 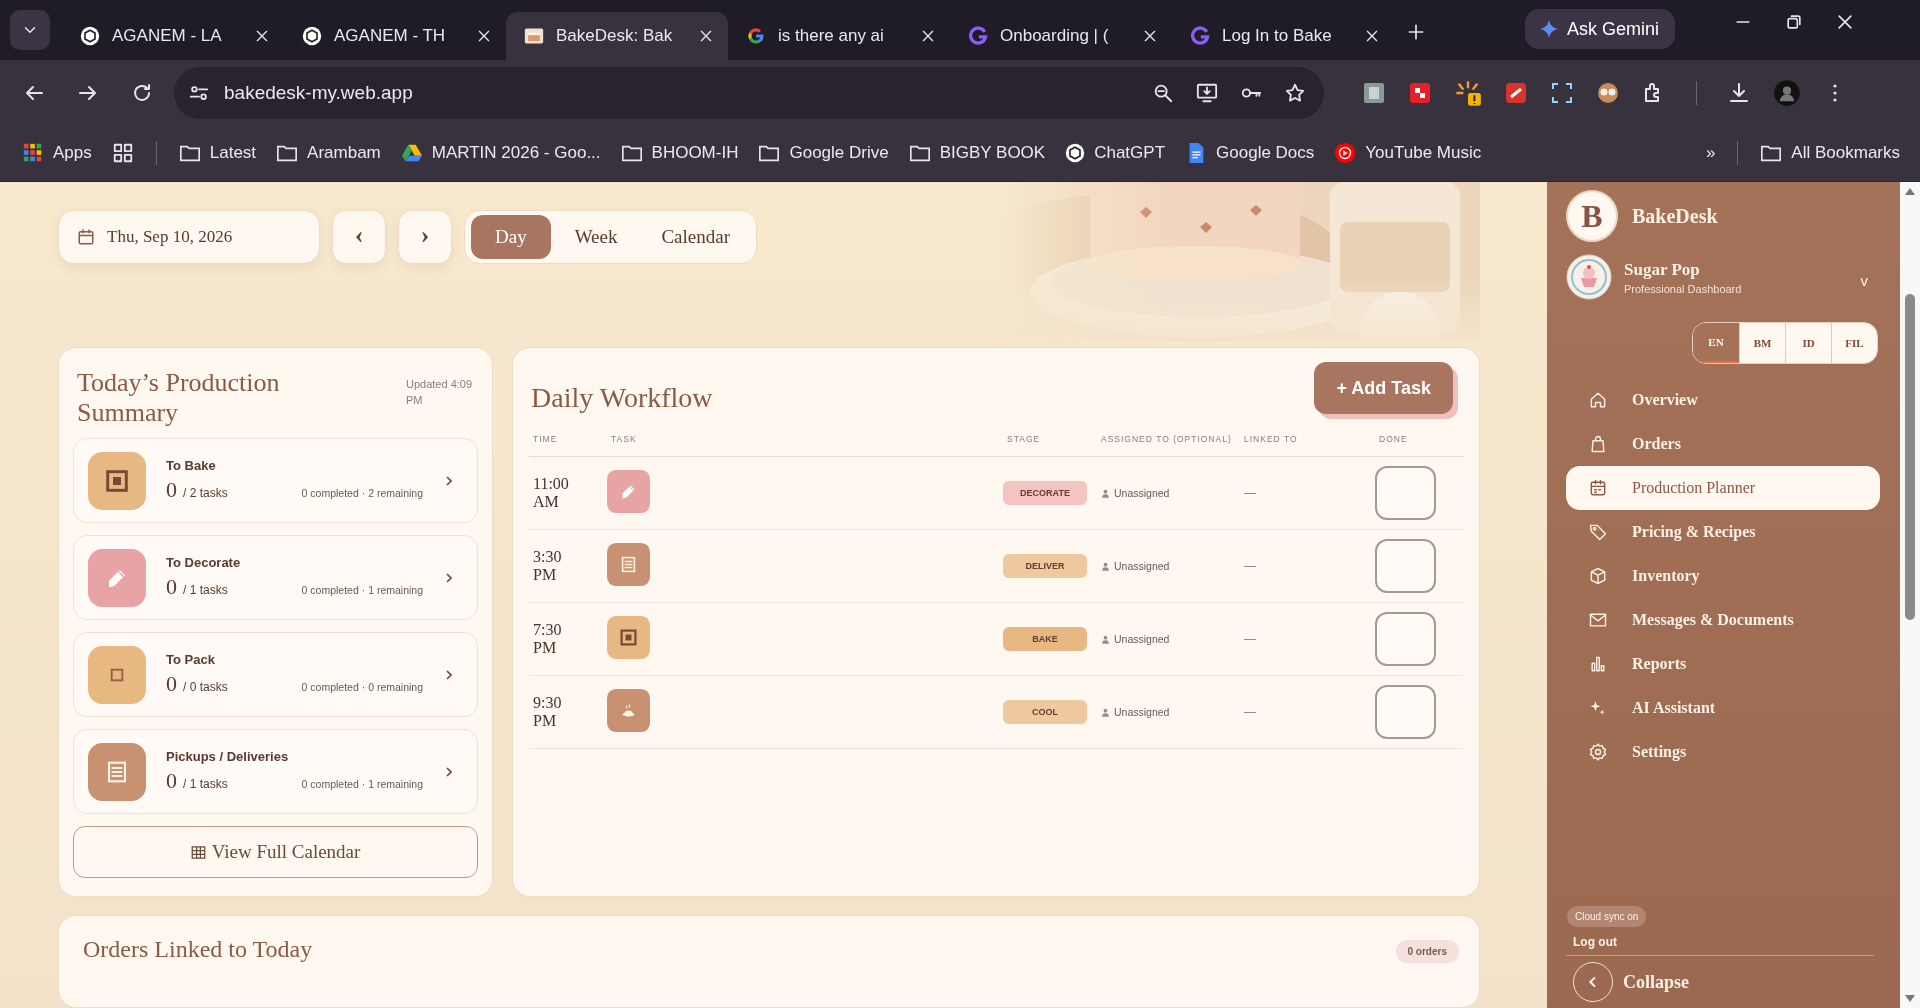 I want to click on previous-day-button: ‹, so click(x=359, y=237).